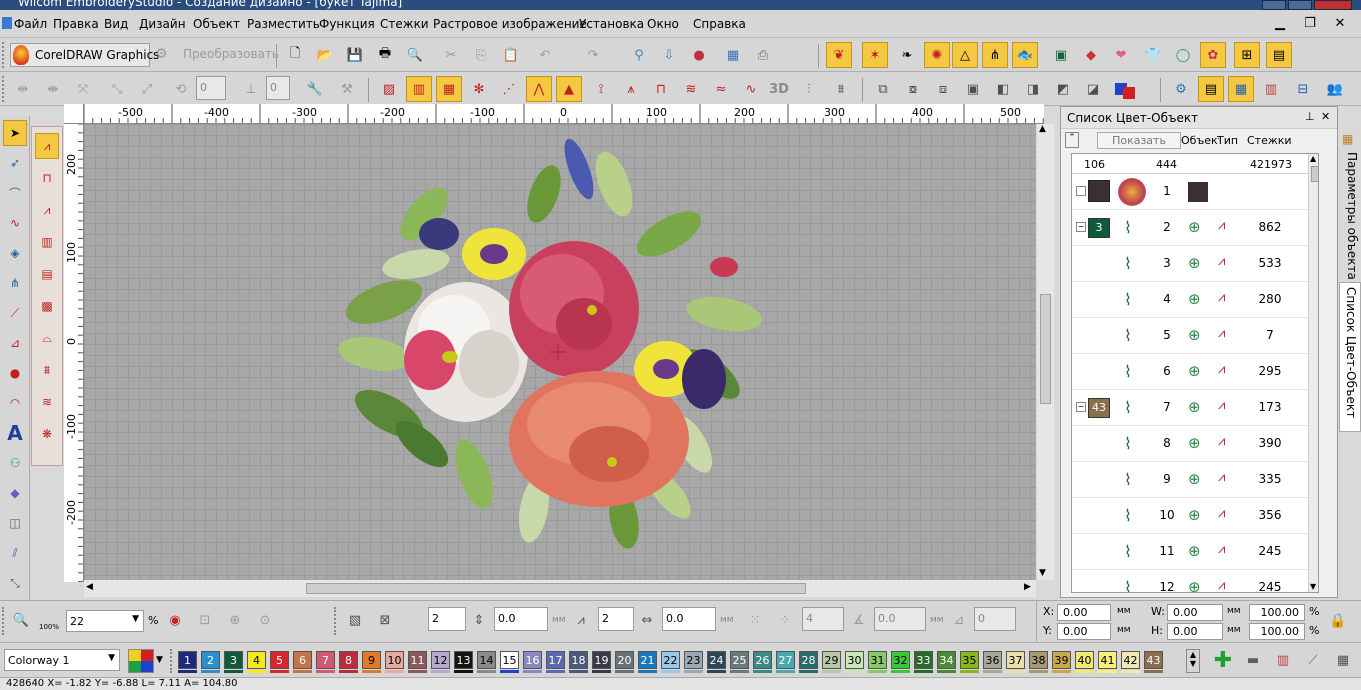  Describe the element at coordinates (716, 660) in the screenshot. I see `palette-swatch: 24` at that location.